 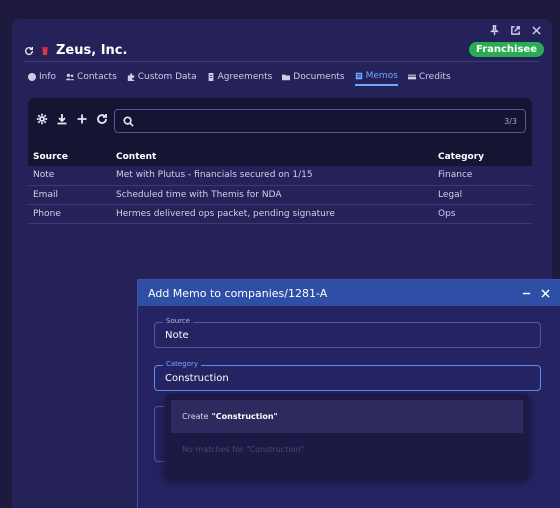 What do you see at coordinates (506, 49) in the screenshot?
I see `status-badge: Franchisee` at bounding box center [506, 49].